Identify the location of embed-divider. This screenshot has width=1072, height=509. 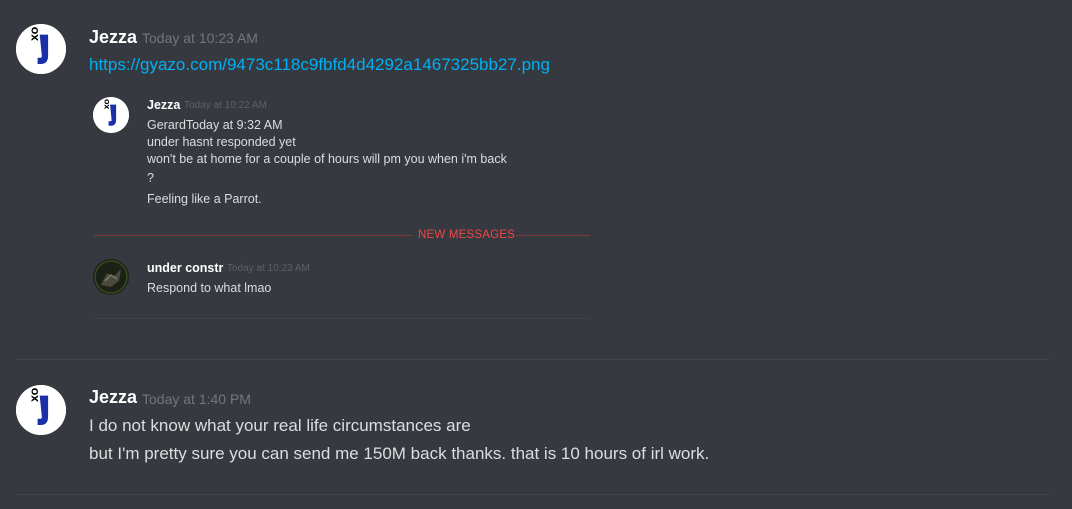
(342, 318).